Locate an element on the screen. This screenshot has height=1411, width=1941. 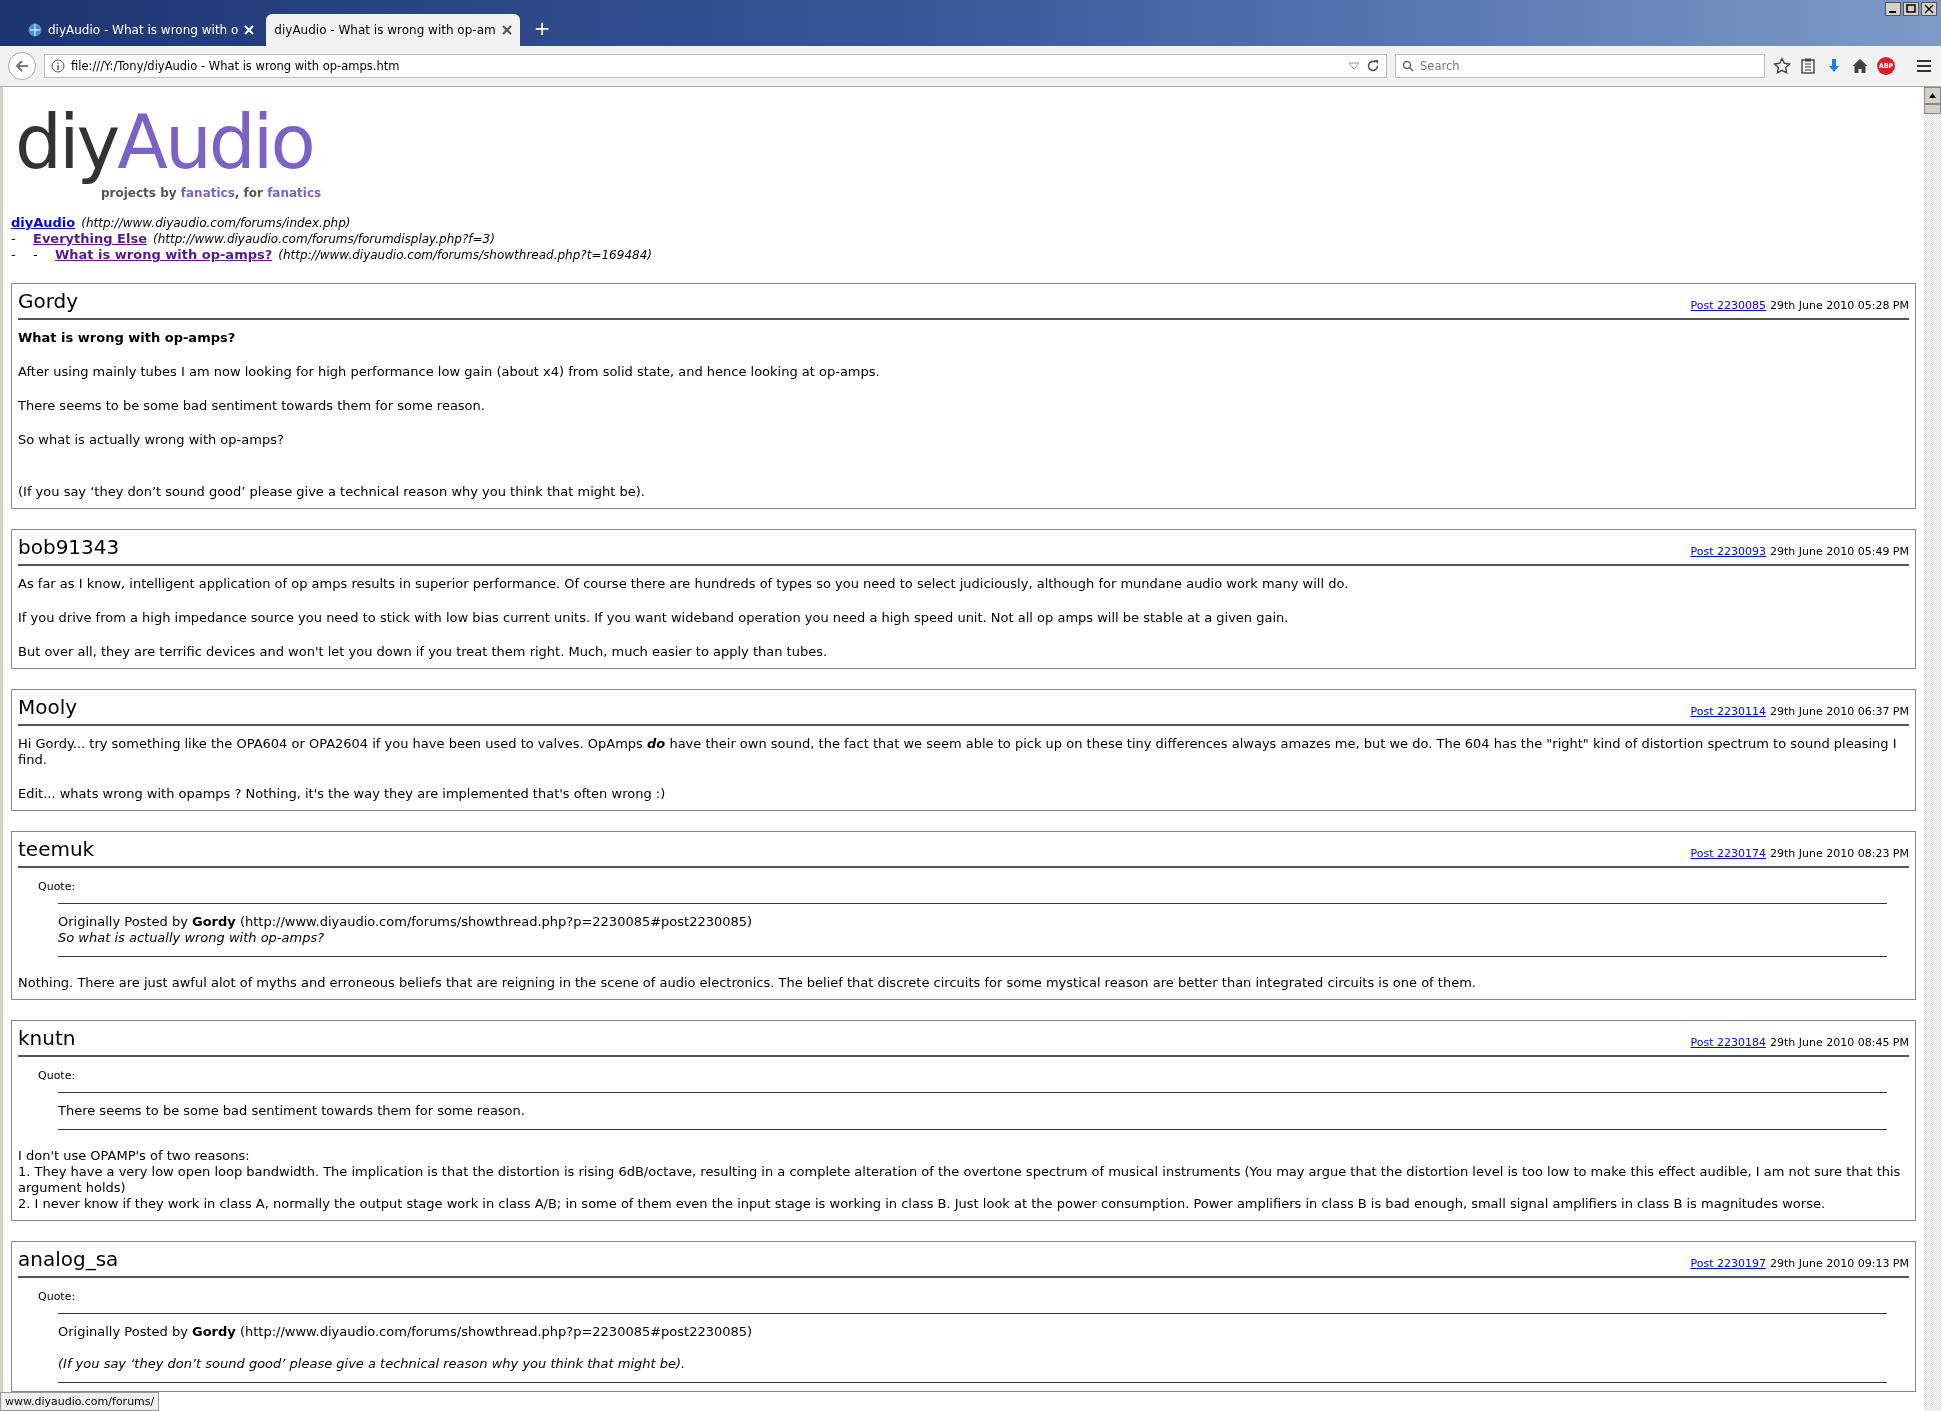
info-icon is located at coordinates (58, 66).